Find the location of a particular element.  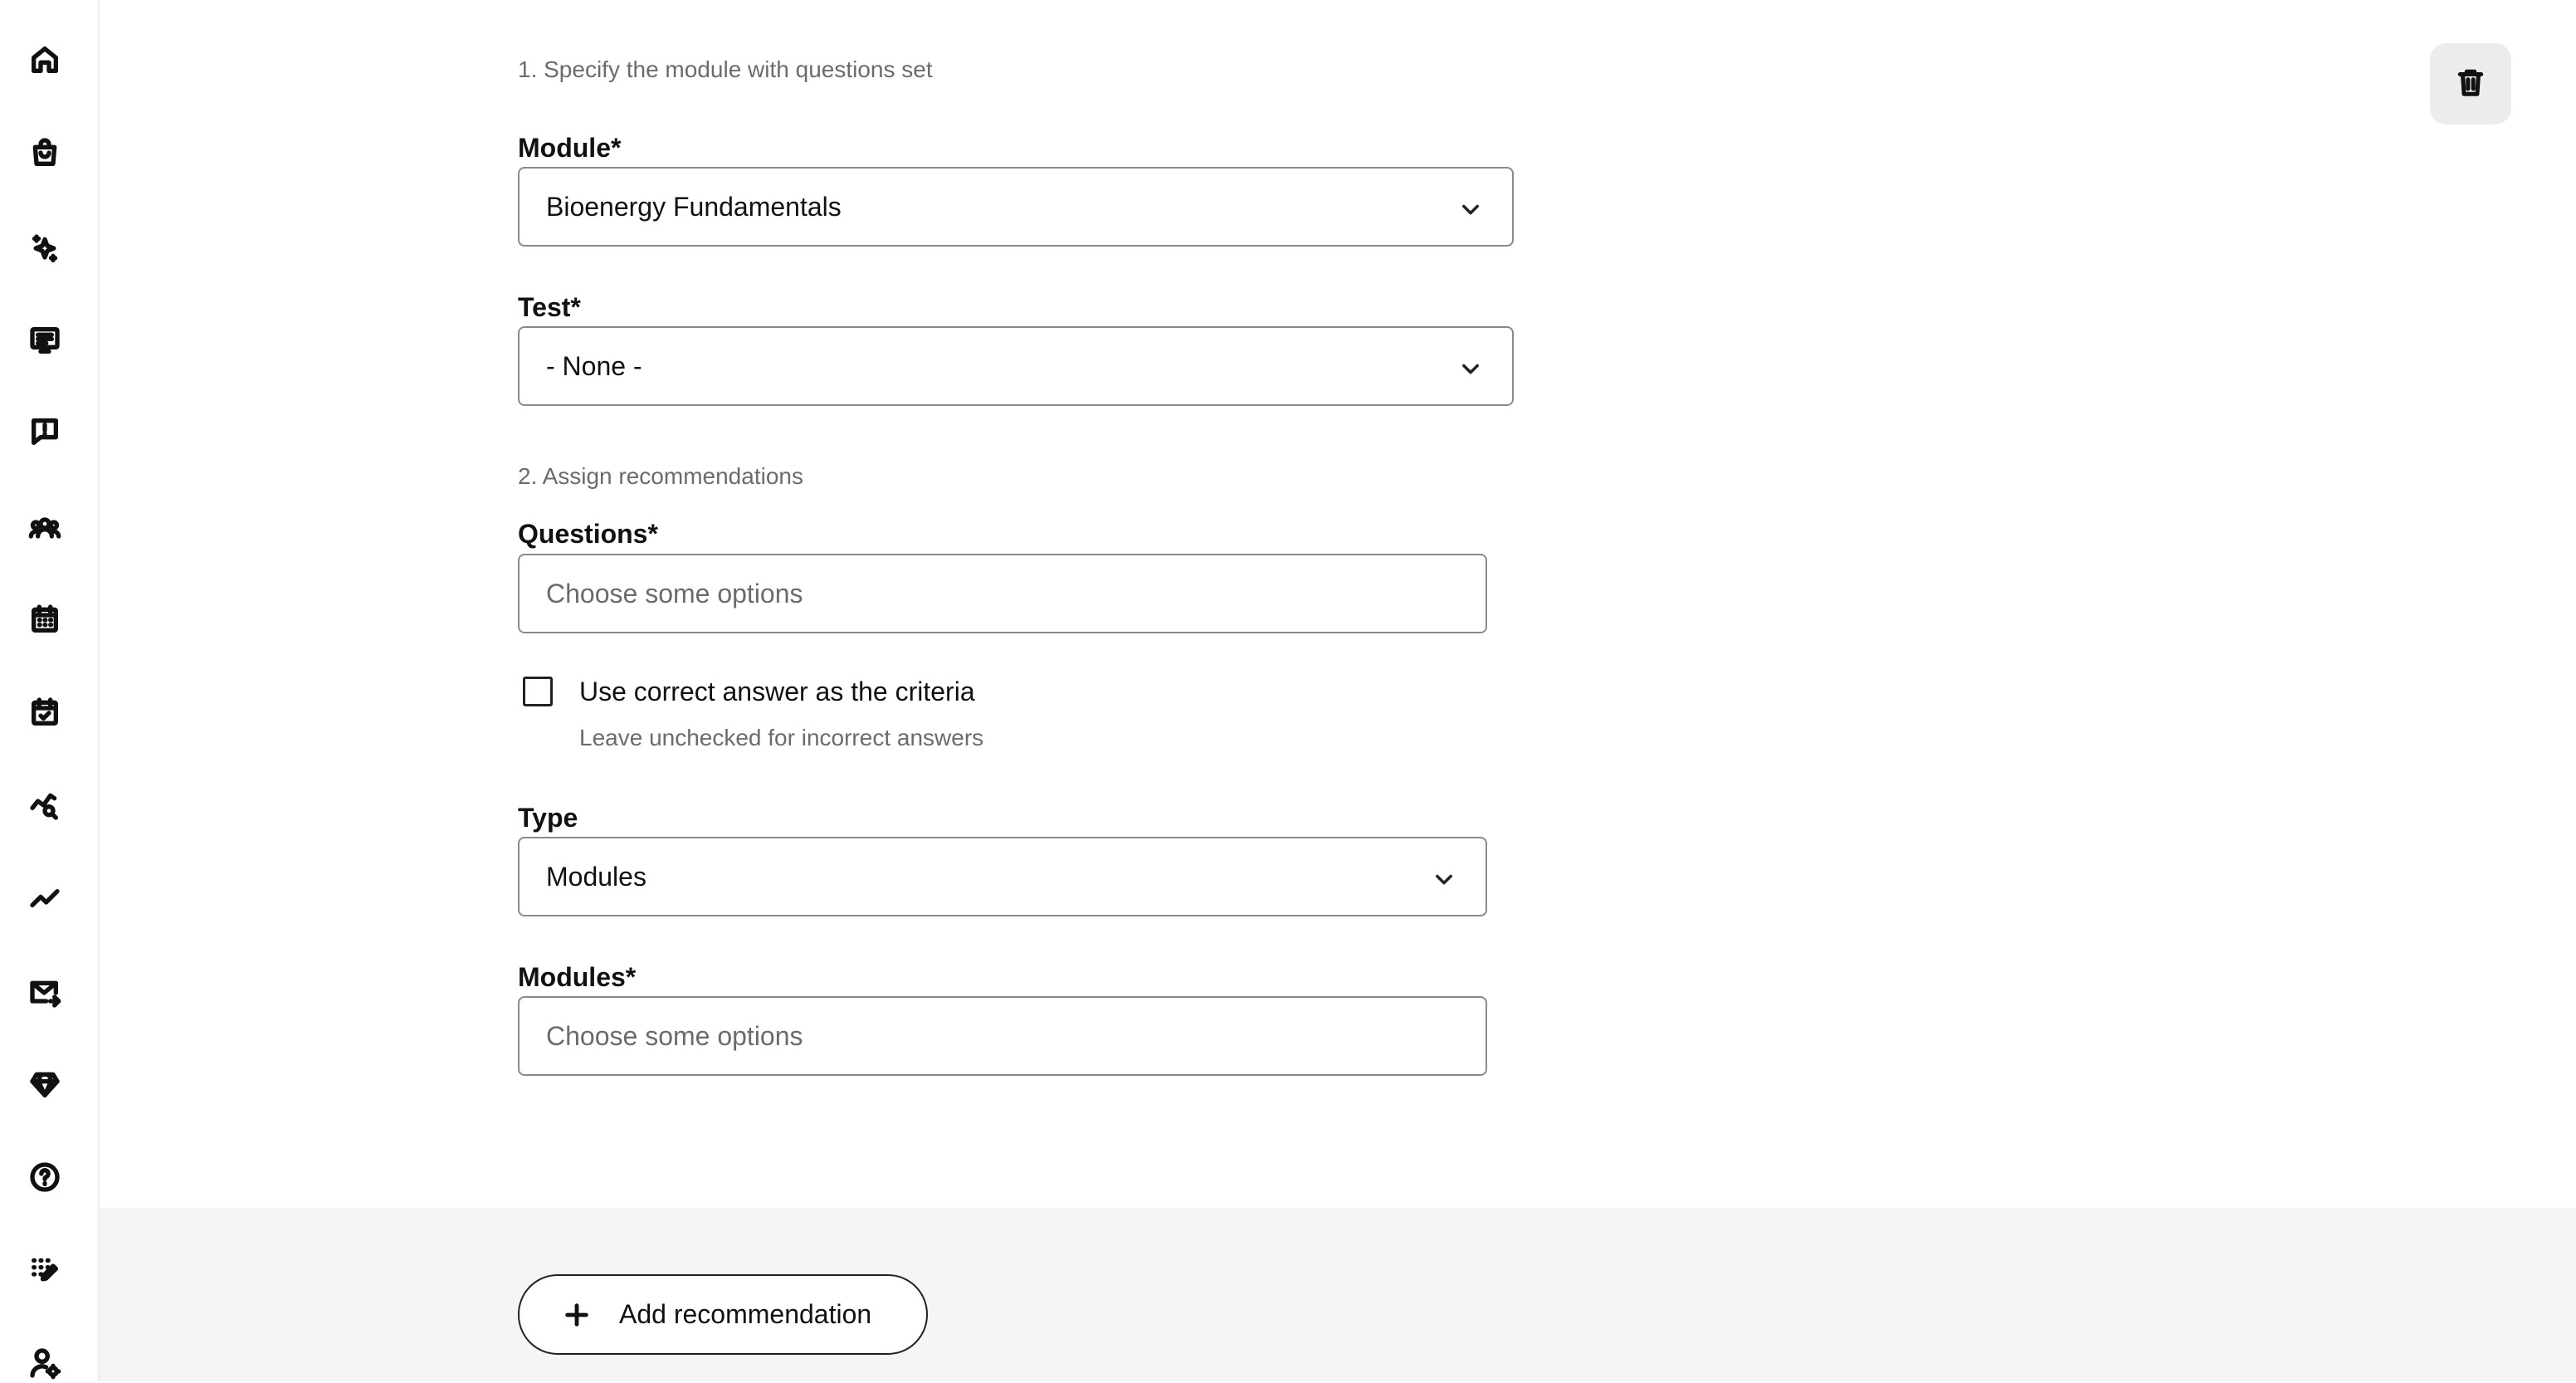

chart-search-icon is located at coordinates (45, 805).